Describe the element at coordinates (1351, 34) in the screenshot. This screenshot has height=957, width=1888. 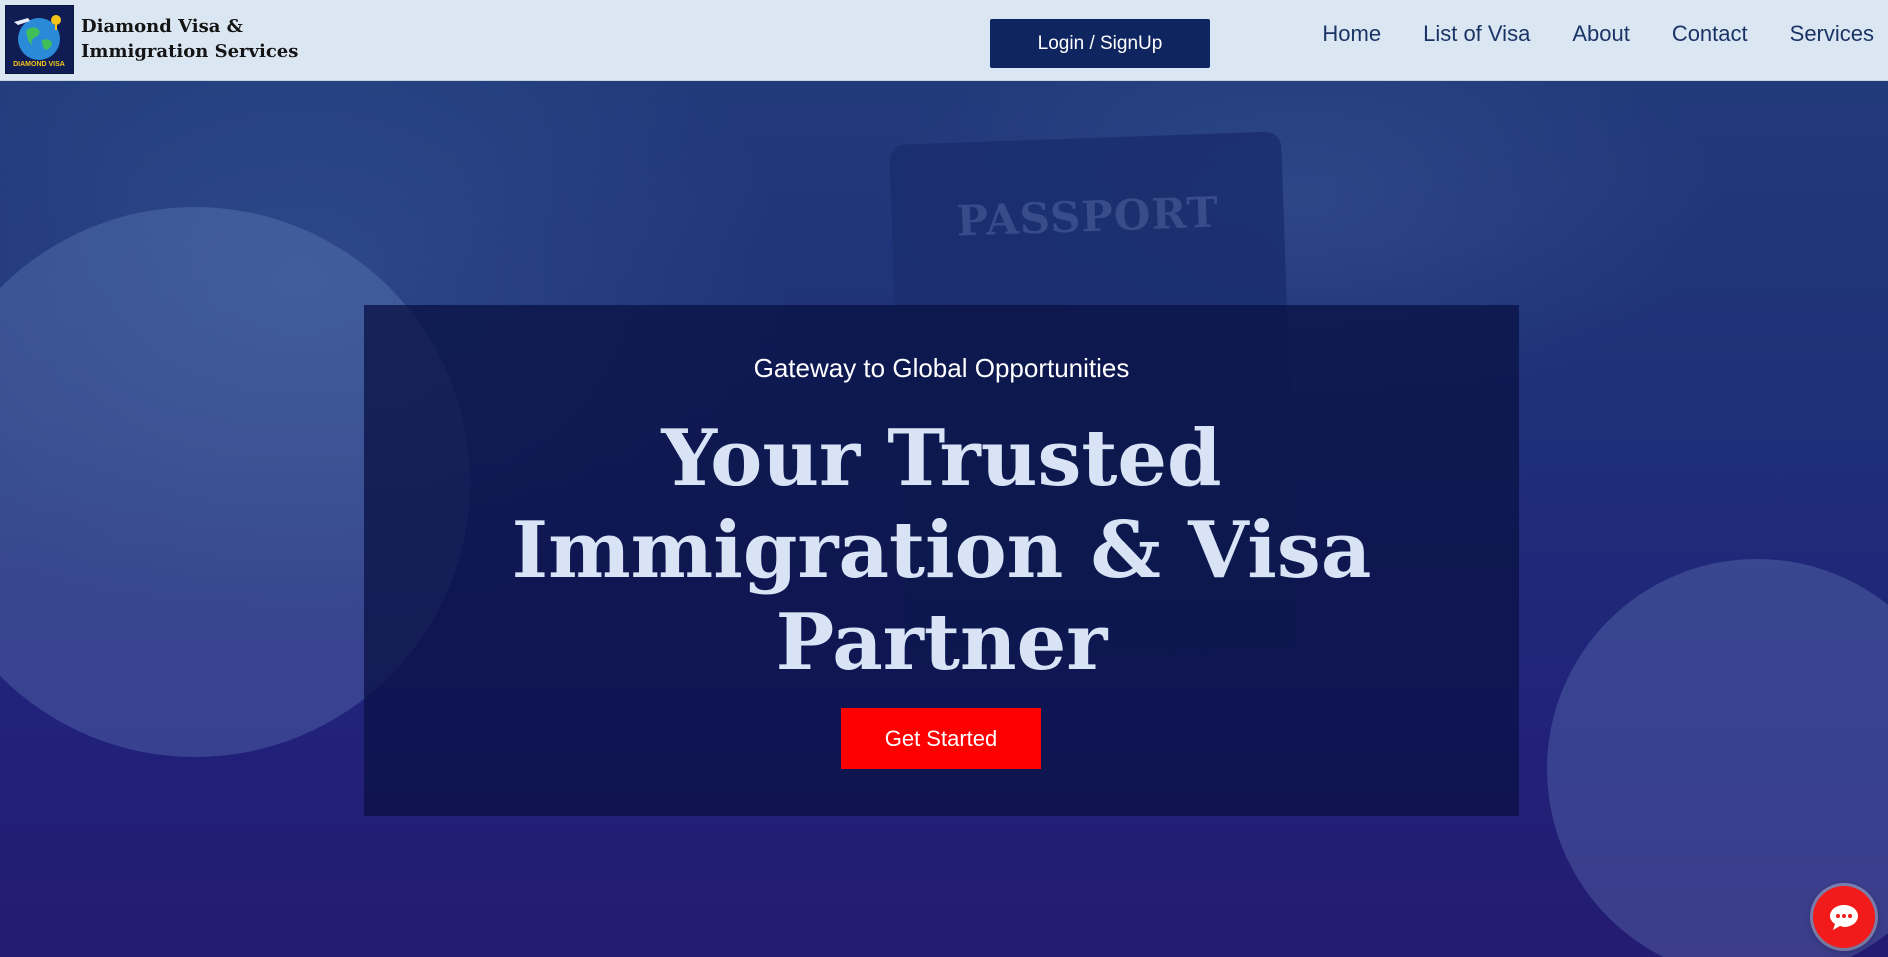
I see `nav-home: Home` at that location.